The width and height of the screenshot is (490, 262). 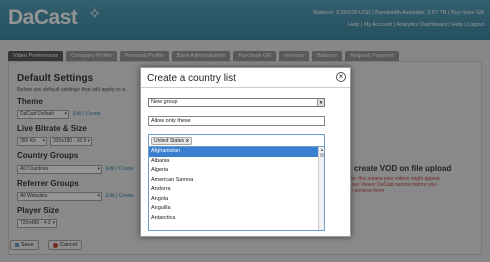 I want to click on list-item: Afghanistan, so click(x=236, y=152).